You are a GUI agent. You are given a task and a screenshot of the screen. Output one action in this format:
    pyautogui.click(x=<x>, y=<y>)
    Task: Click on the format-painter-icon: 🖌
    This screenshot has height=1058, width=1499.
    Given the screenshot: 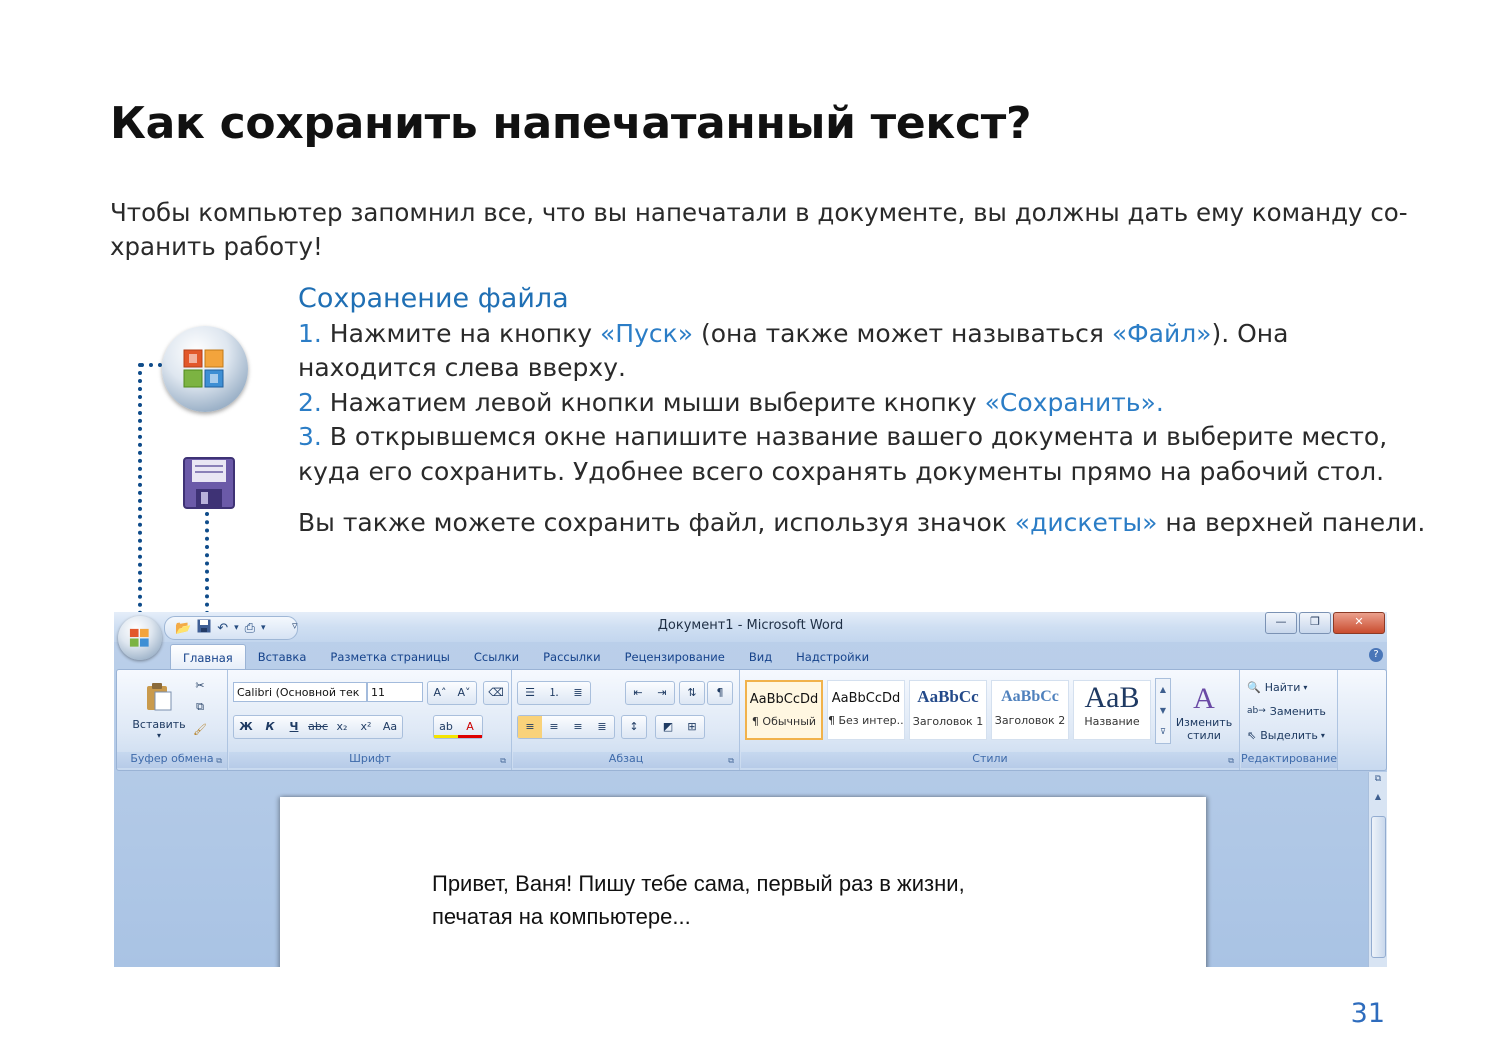 What is the action you would take?
    pyautogui.click(x=200, y=729)
    